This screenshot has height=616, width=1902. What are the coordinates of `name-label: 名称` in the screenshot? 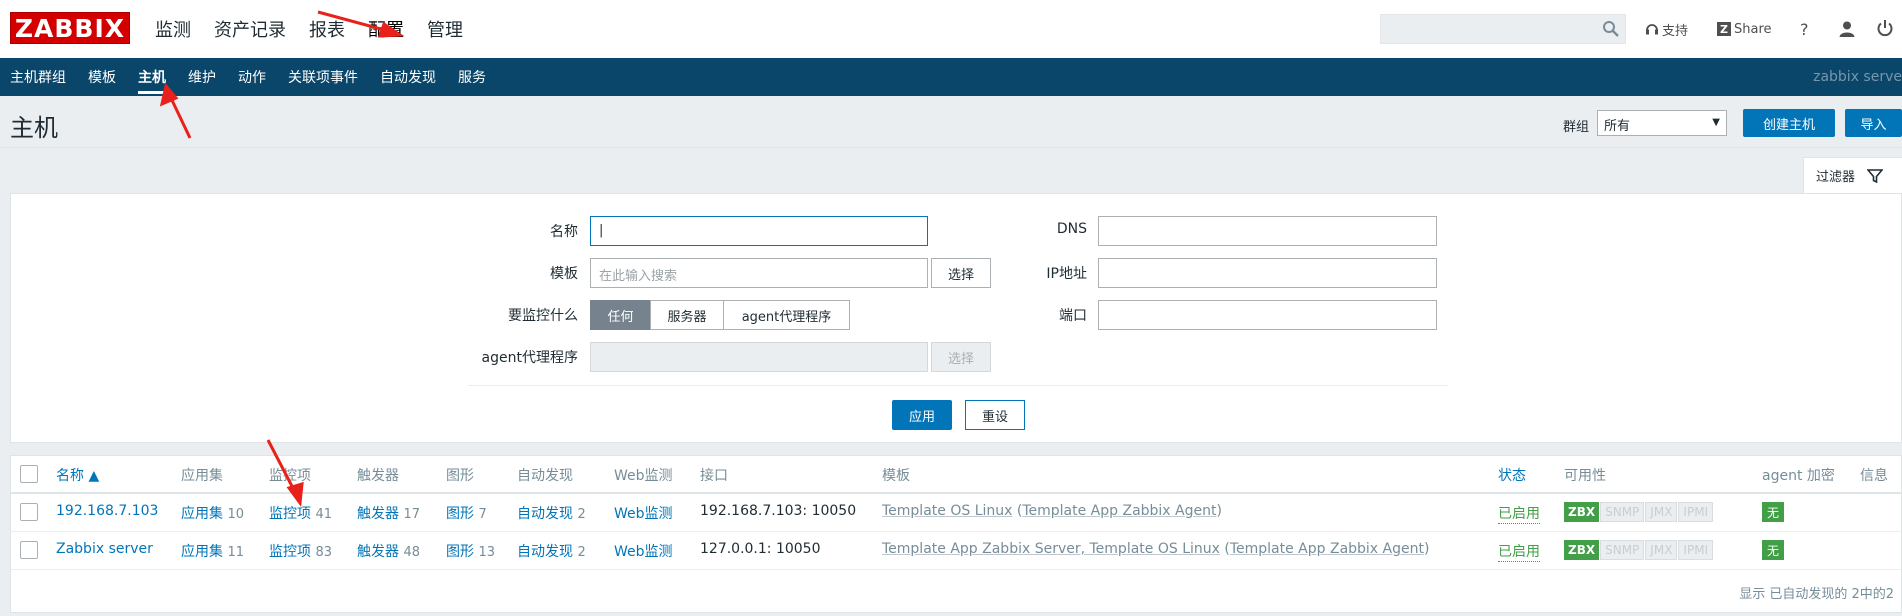 It's located at (564, 232).